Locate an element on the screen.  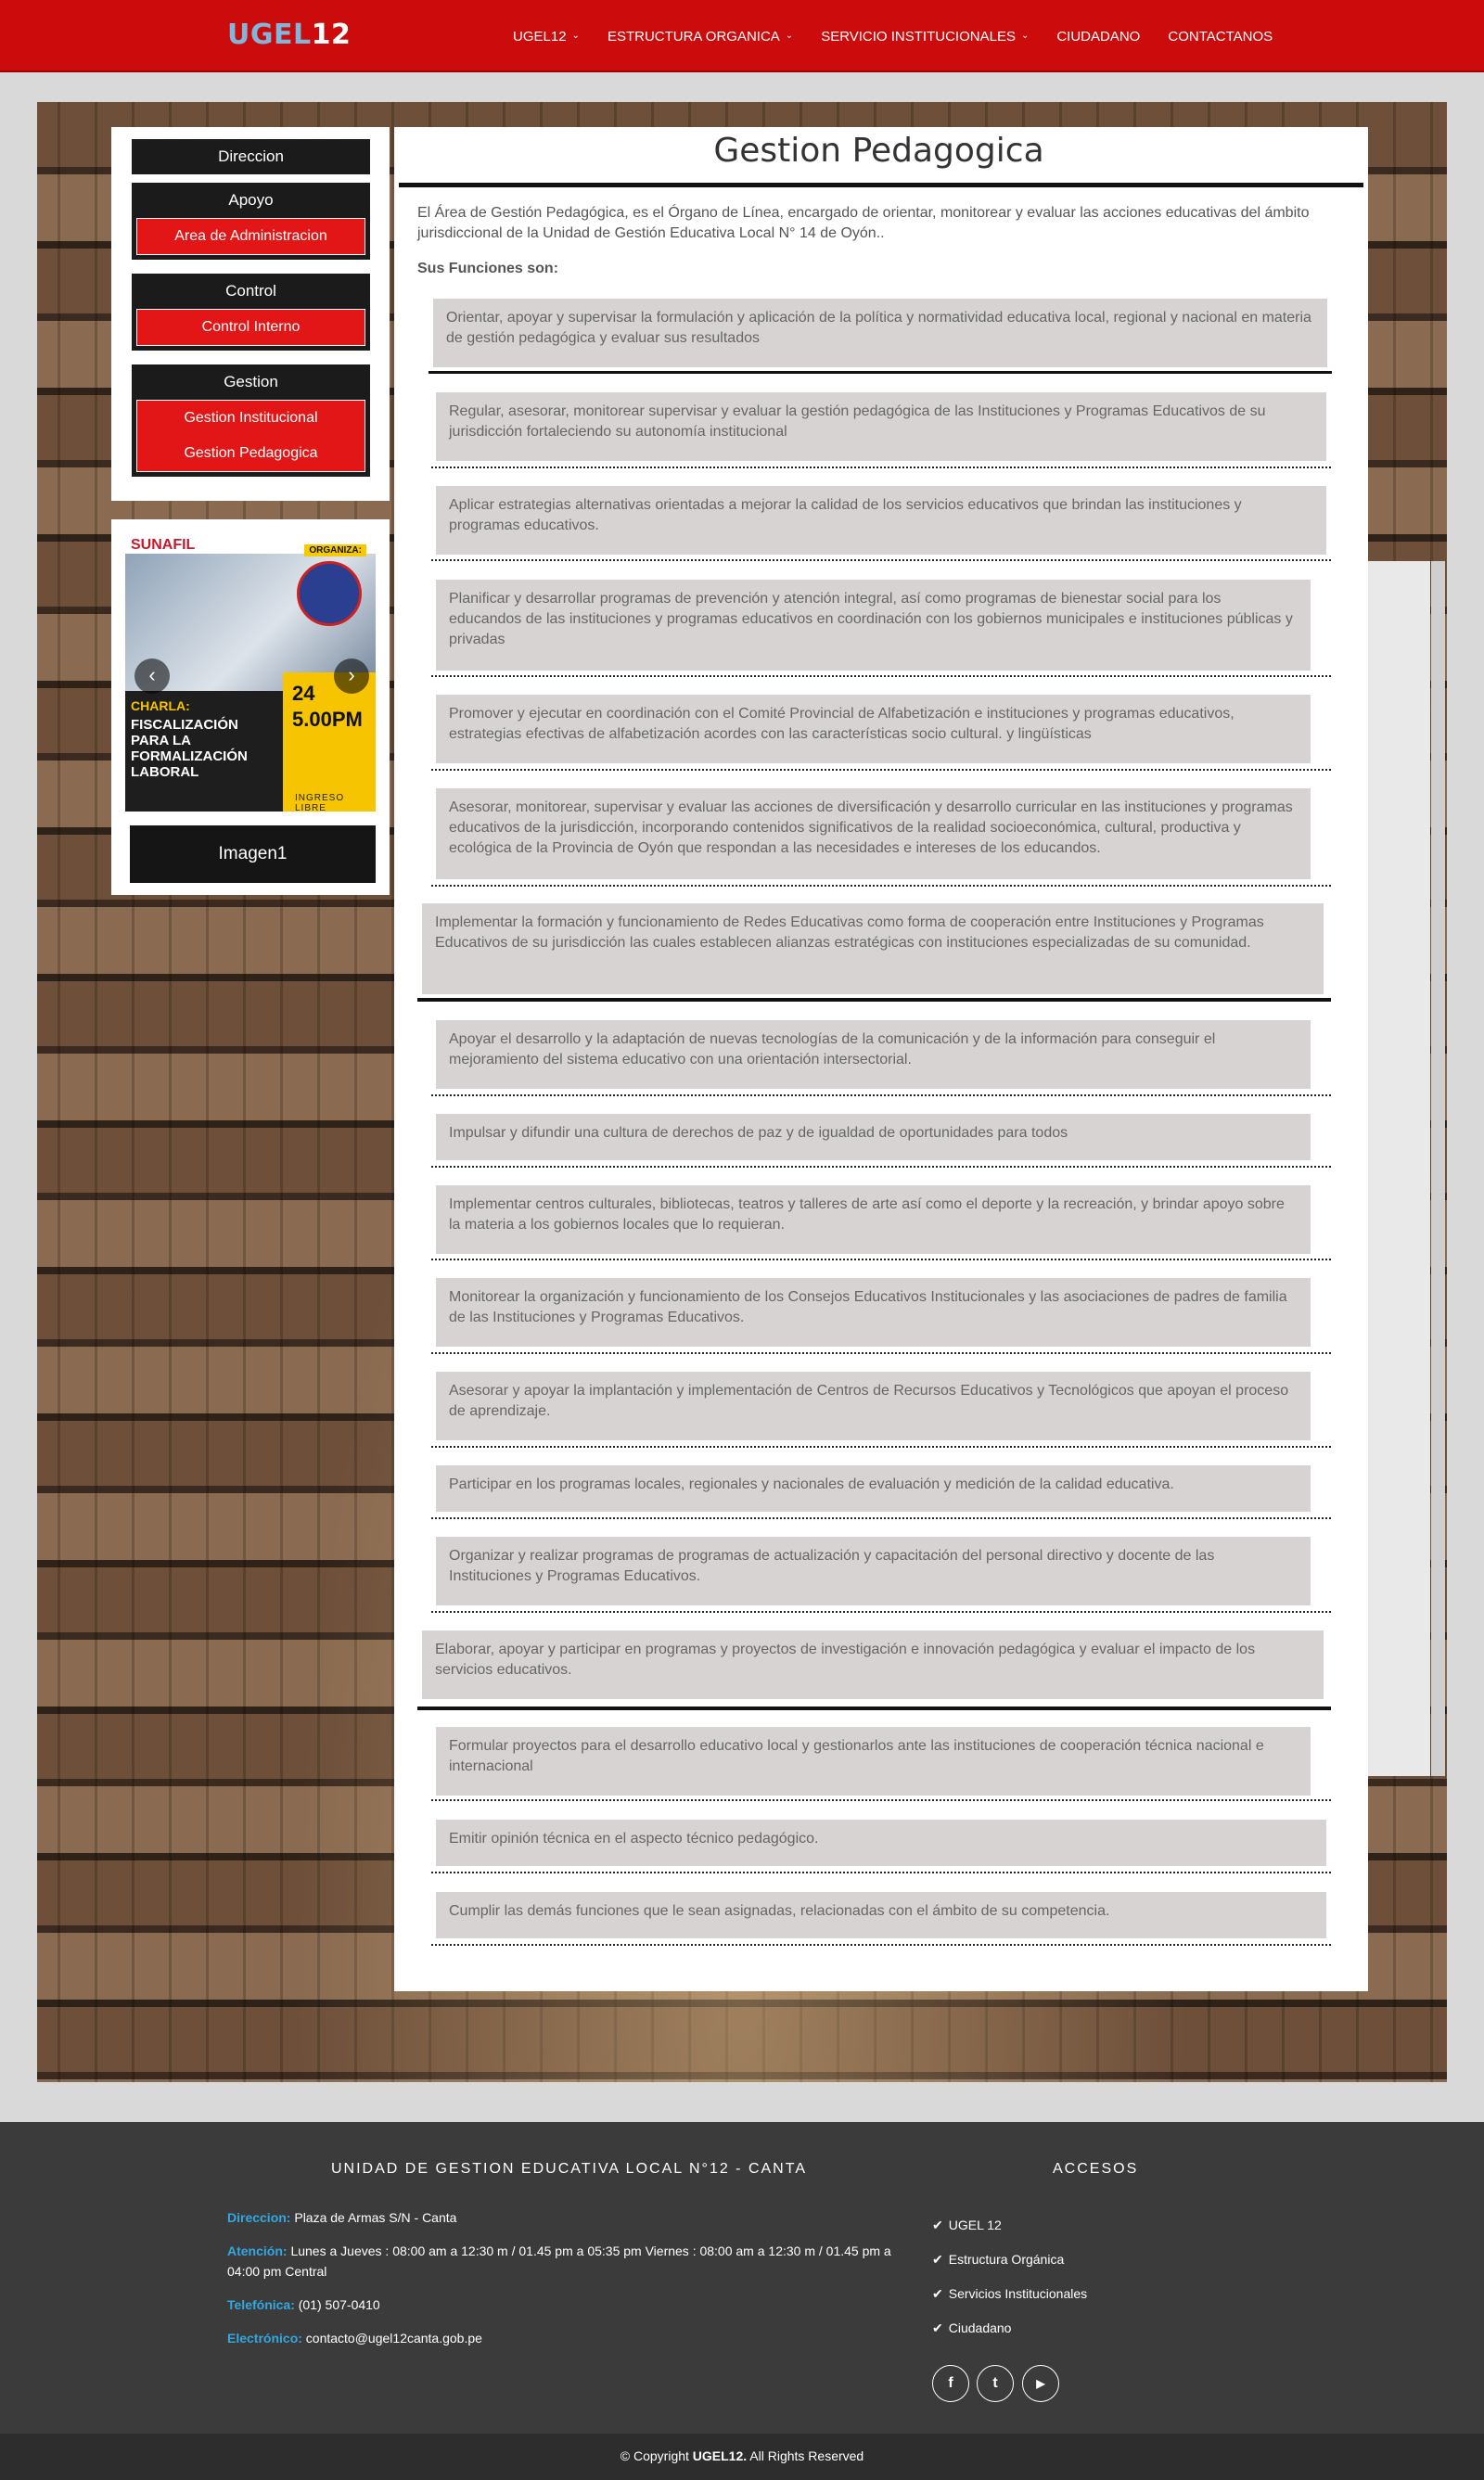
nav-item-ugel12: UGEL12 ⌄ is located at coordinates (546, 37).